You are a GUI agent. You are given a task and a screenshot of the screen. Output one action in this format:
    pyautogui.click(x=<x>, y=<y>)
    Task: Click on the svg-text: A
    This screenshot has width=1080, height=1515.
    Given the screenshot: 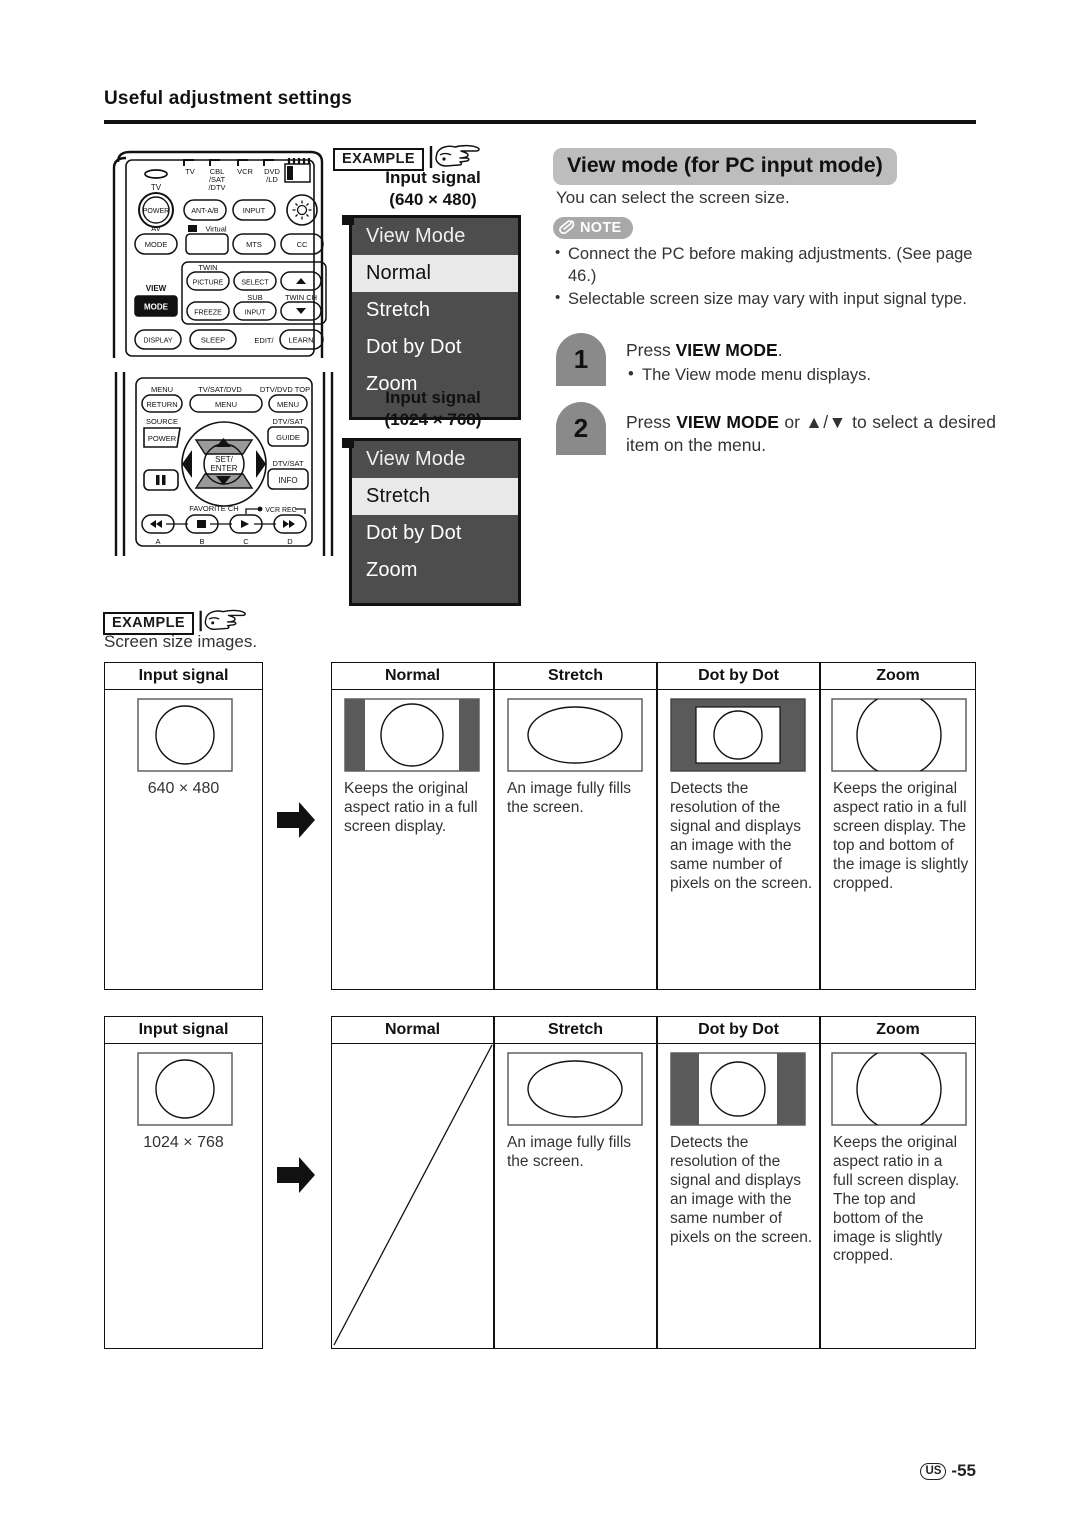 What is the action you would take?
    pyautogui.click(x=157, y=541)
    